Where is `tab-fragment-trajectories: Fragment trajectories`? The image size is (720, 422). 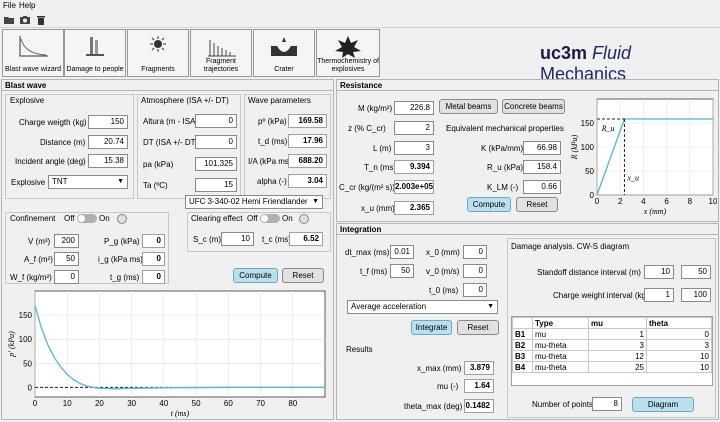 tab-fragment-trajectories: Fragment trajectories is located at coordinates (221, 53).